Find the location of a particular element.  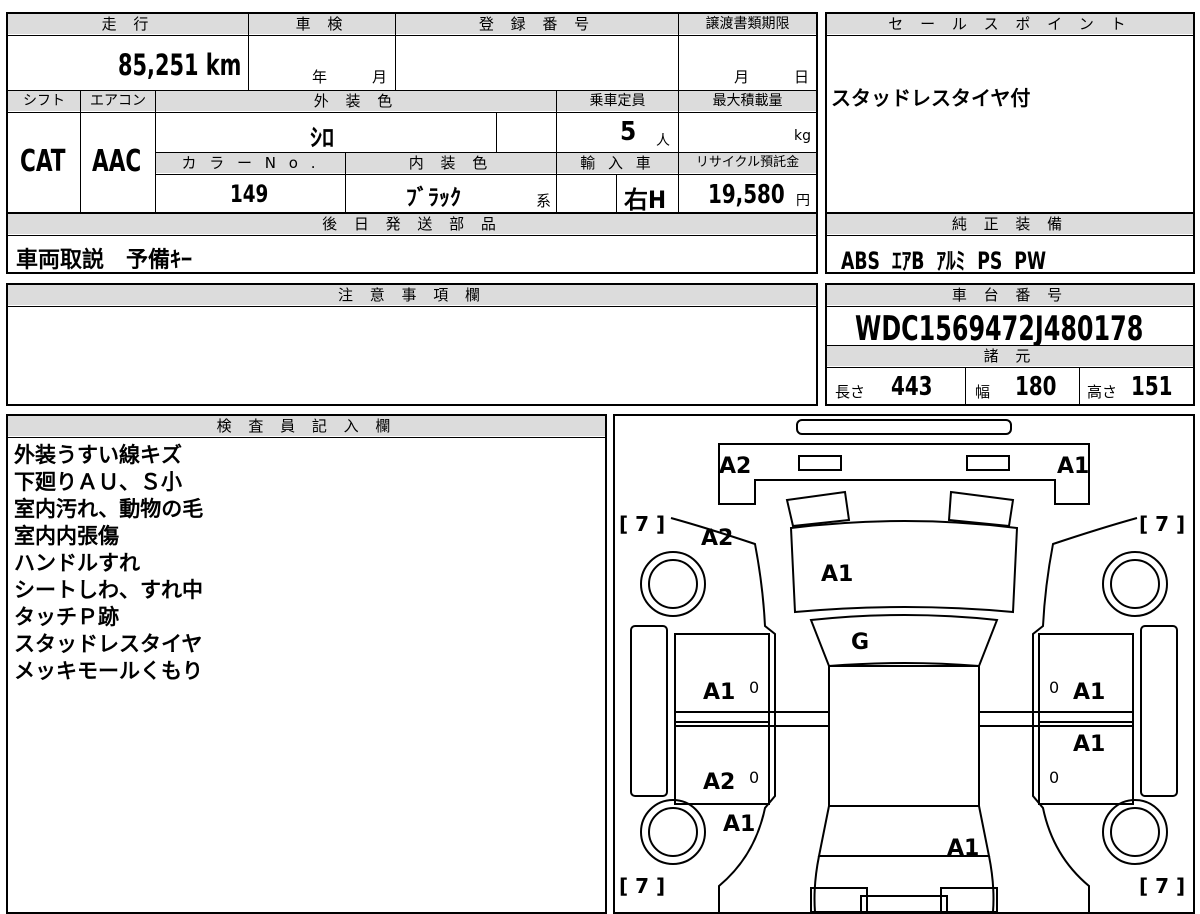

interior-color-label: 内 装 色 is located at coordinates (451, 163).